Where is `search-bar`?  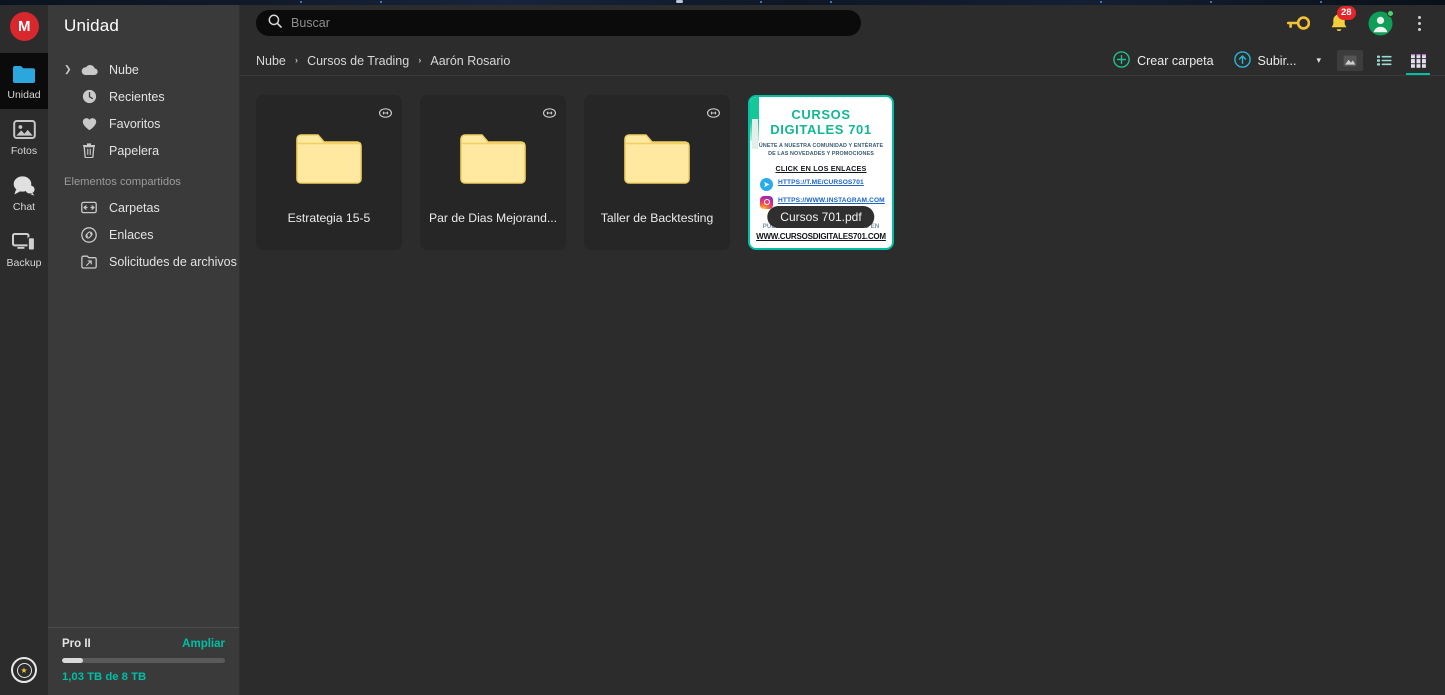
search-bar is located at coordinates (558, 23).